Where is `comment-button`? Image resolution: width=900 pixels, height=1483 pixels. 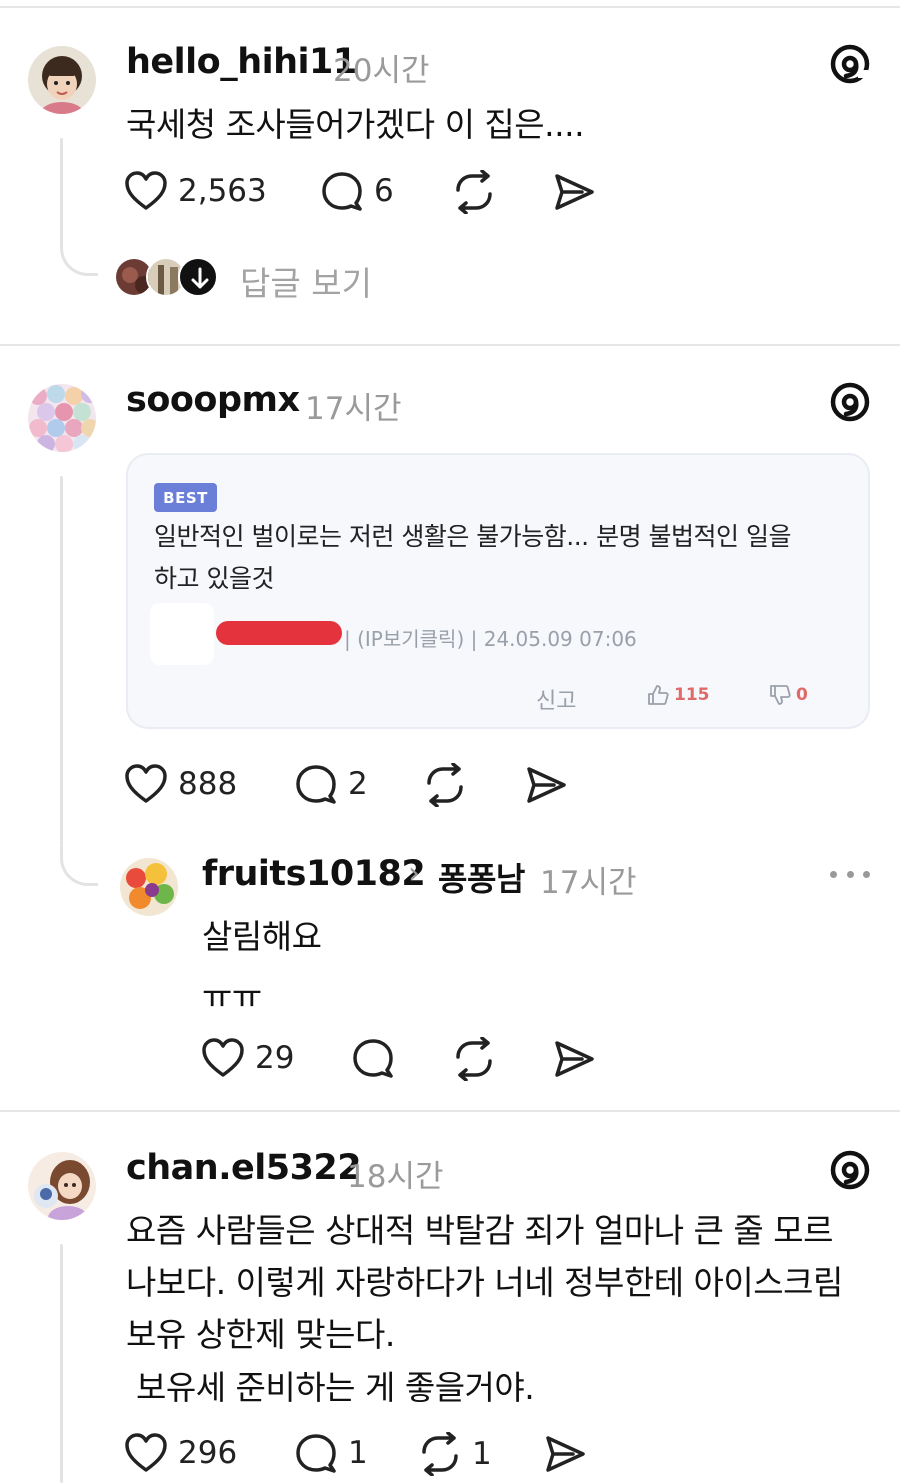 comment-button is located at coordinates (373, 1058).